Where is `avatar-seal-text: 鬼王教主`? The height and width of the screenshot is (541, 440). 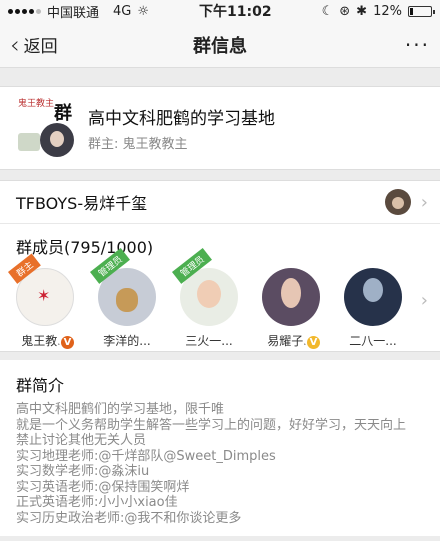
avatar-seal-text: 鬼王教主 is located at coordinates (36, 104).